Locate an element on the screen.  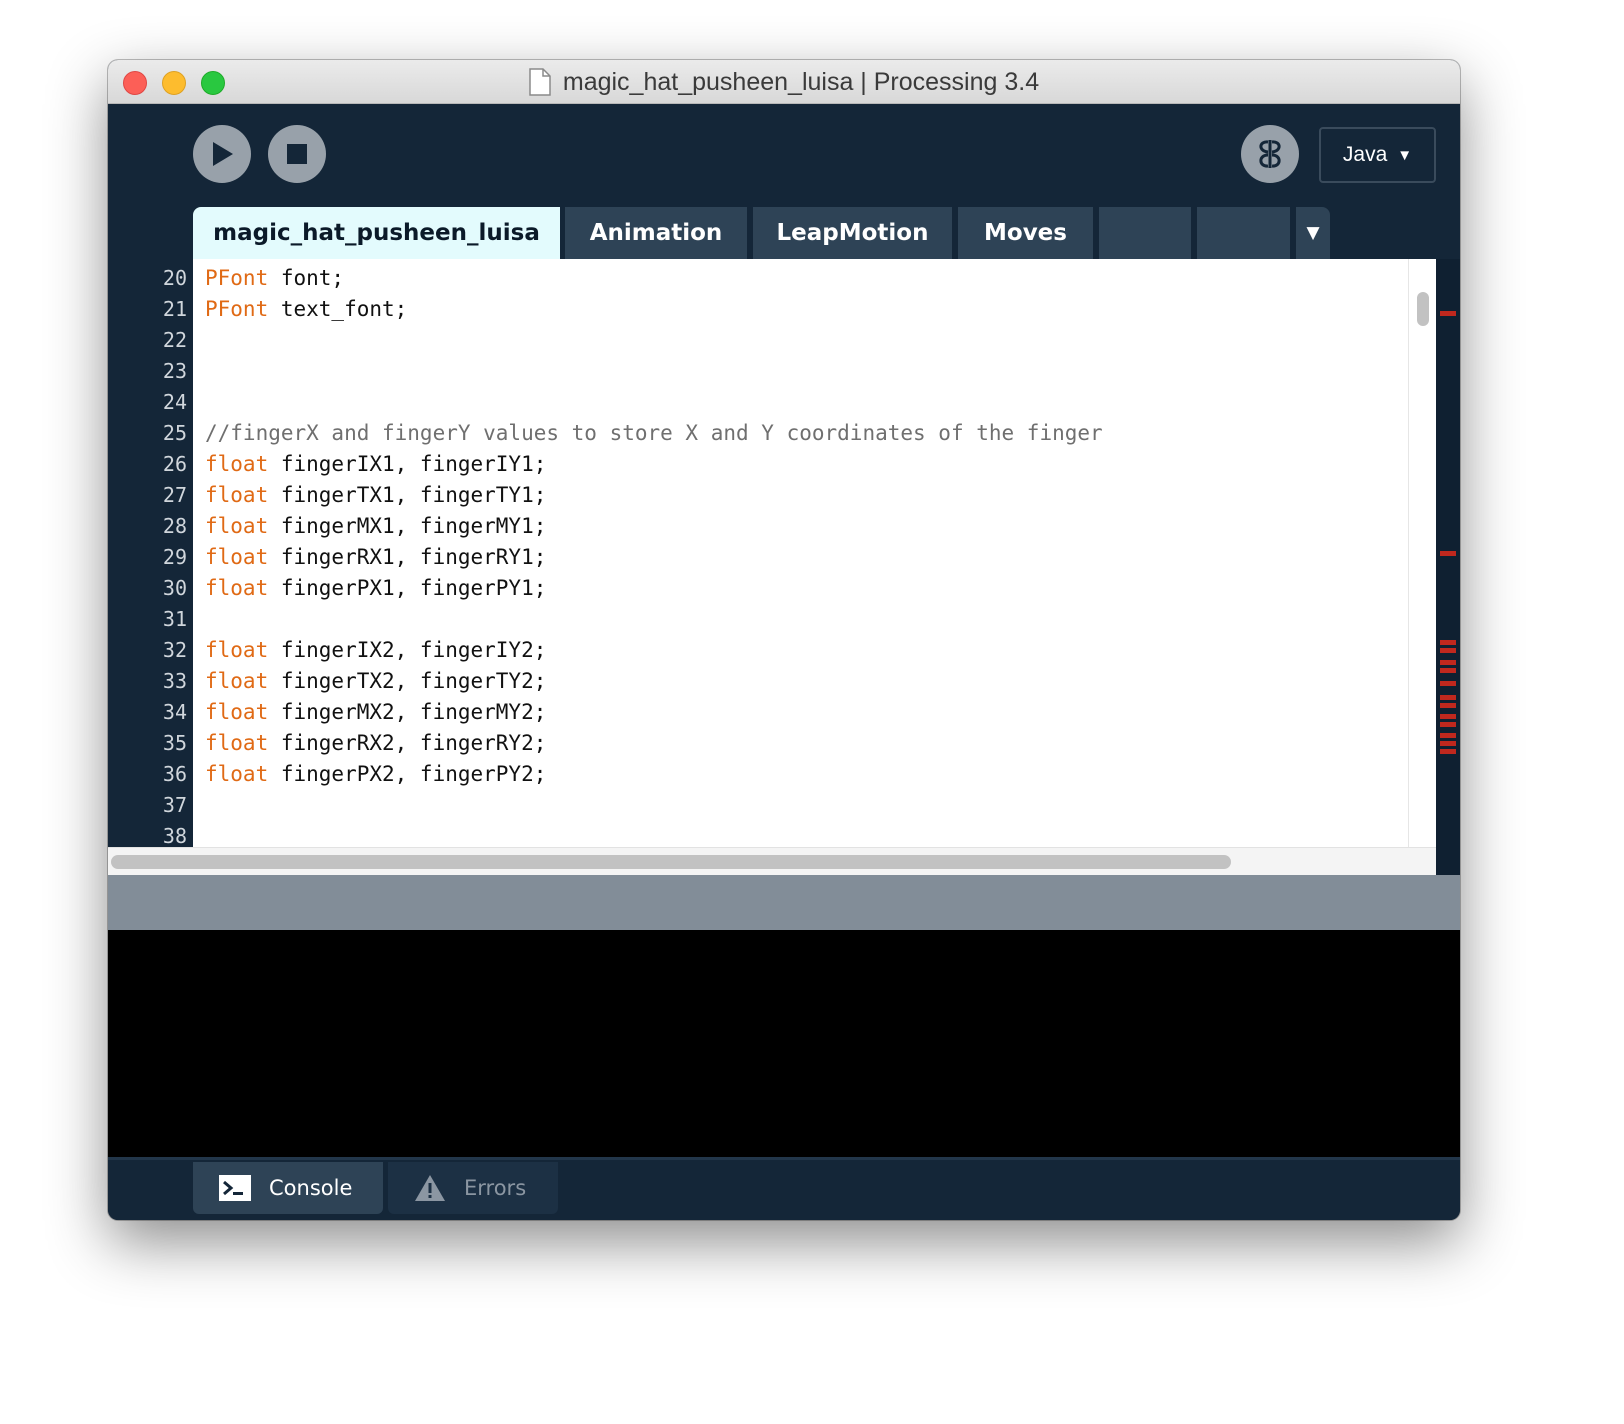
code-line: float fingerPX2, fingerPY2; is located at coordinates (375, 774).